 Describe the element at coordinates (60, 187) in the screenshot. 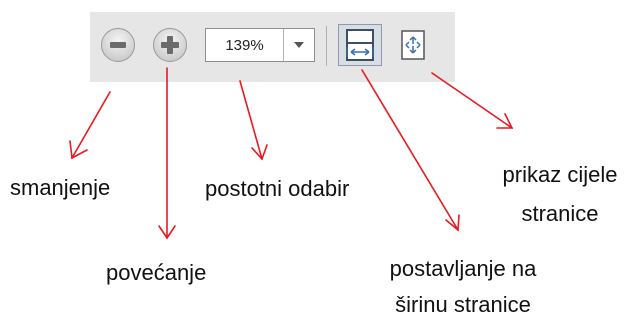

I see `label-zoom-out: smanjenje` at that location.